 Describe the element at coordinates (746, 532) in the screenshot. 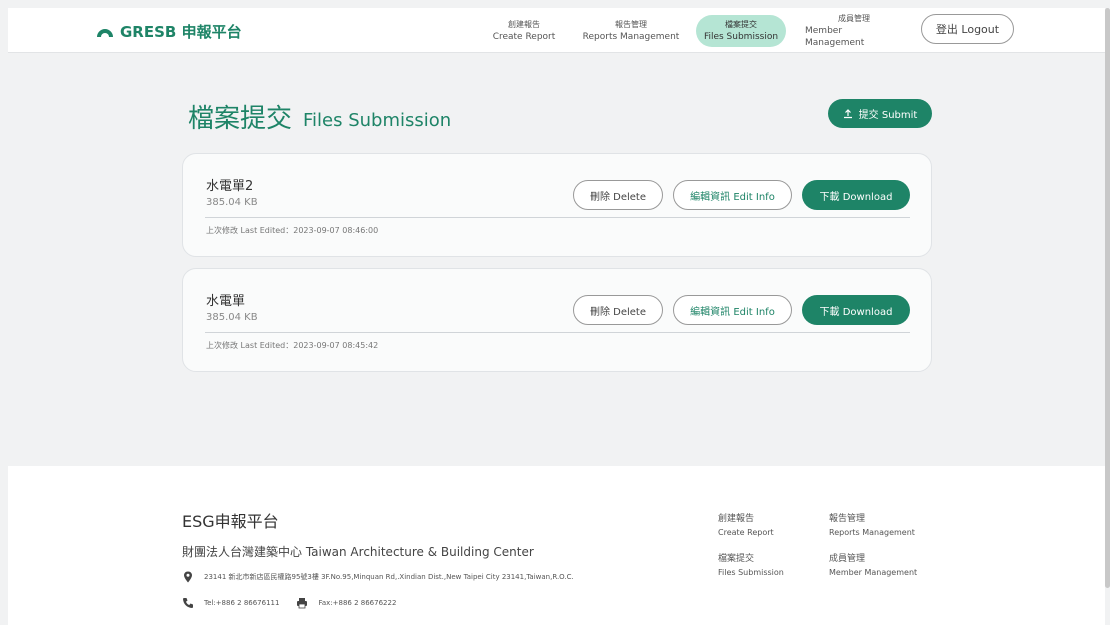

I see `footer-link-en: Create Report` at that location.